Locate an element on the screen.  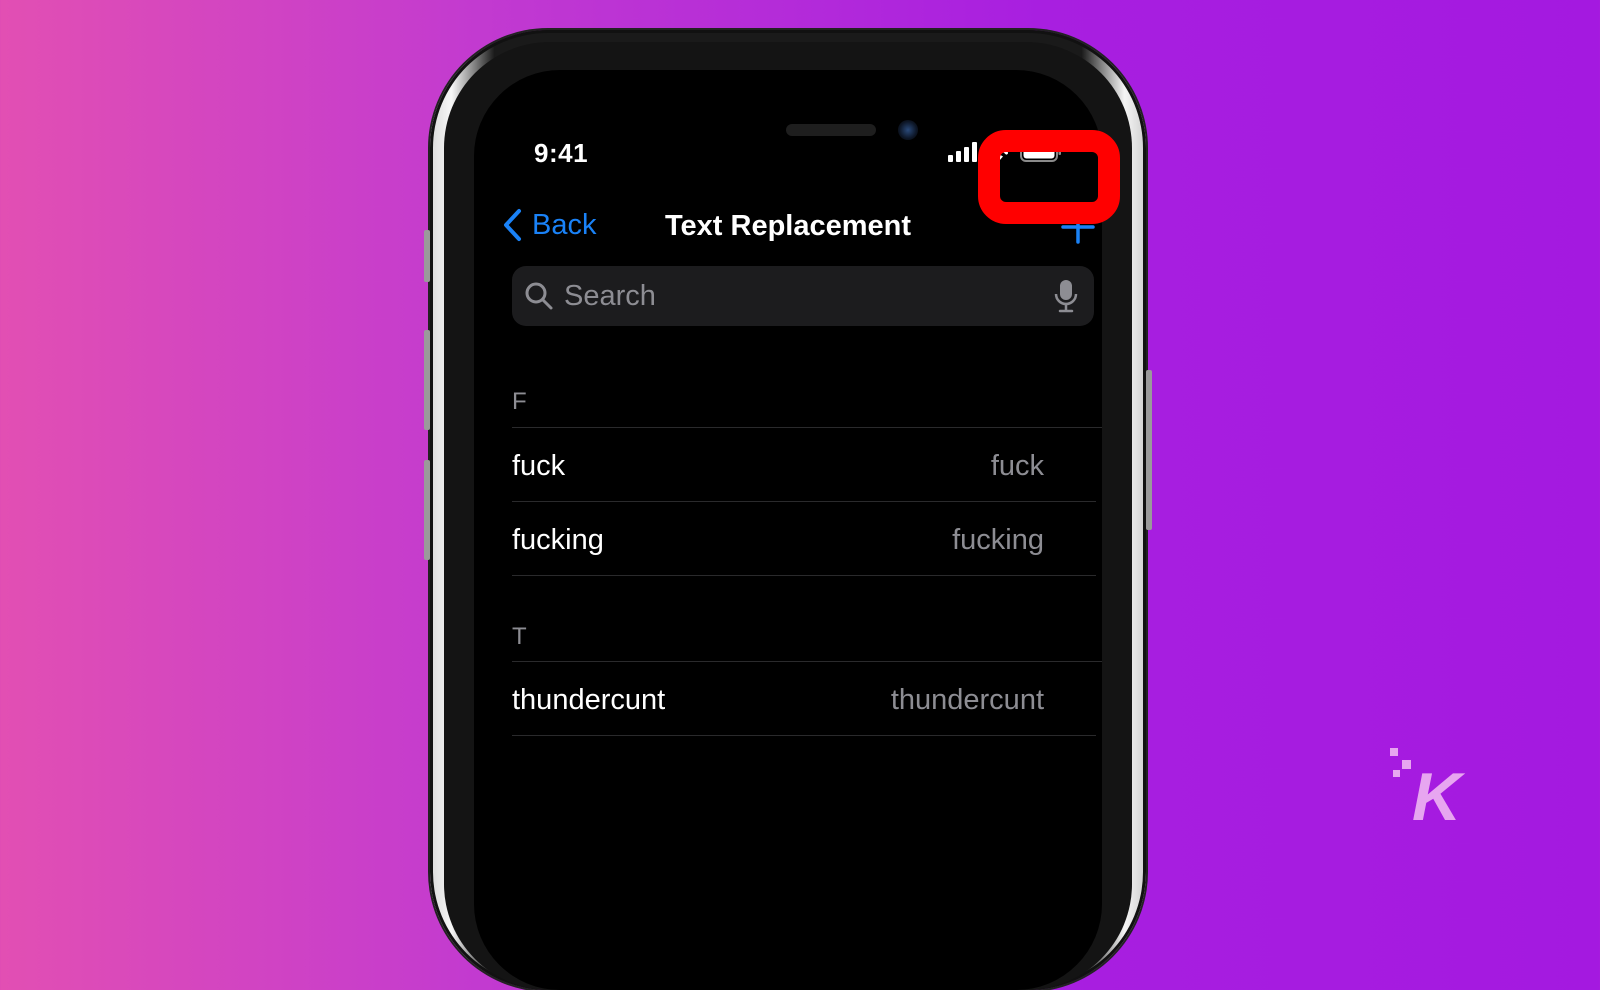
search-bar is located at coordinates (803, 296).